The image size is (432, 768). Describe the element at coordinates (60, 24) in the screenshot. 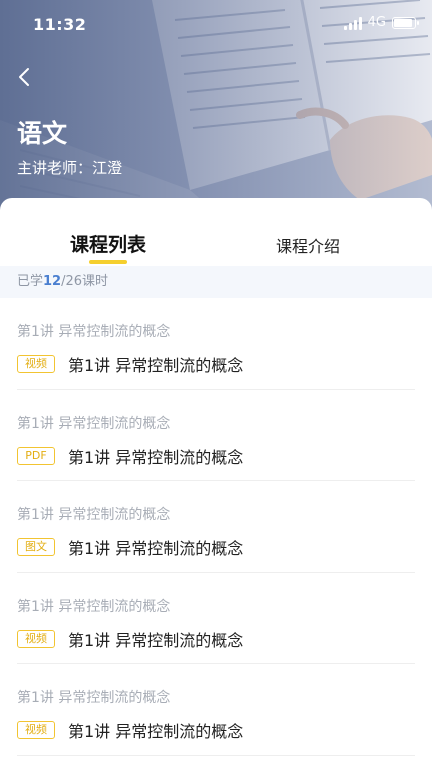

I see `status-time: 11:32` at that location.